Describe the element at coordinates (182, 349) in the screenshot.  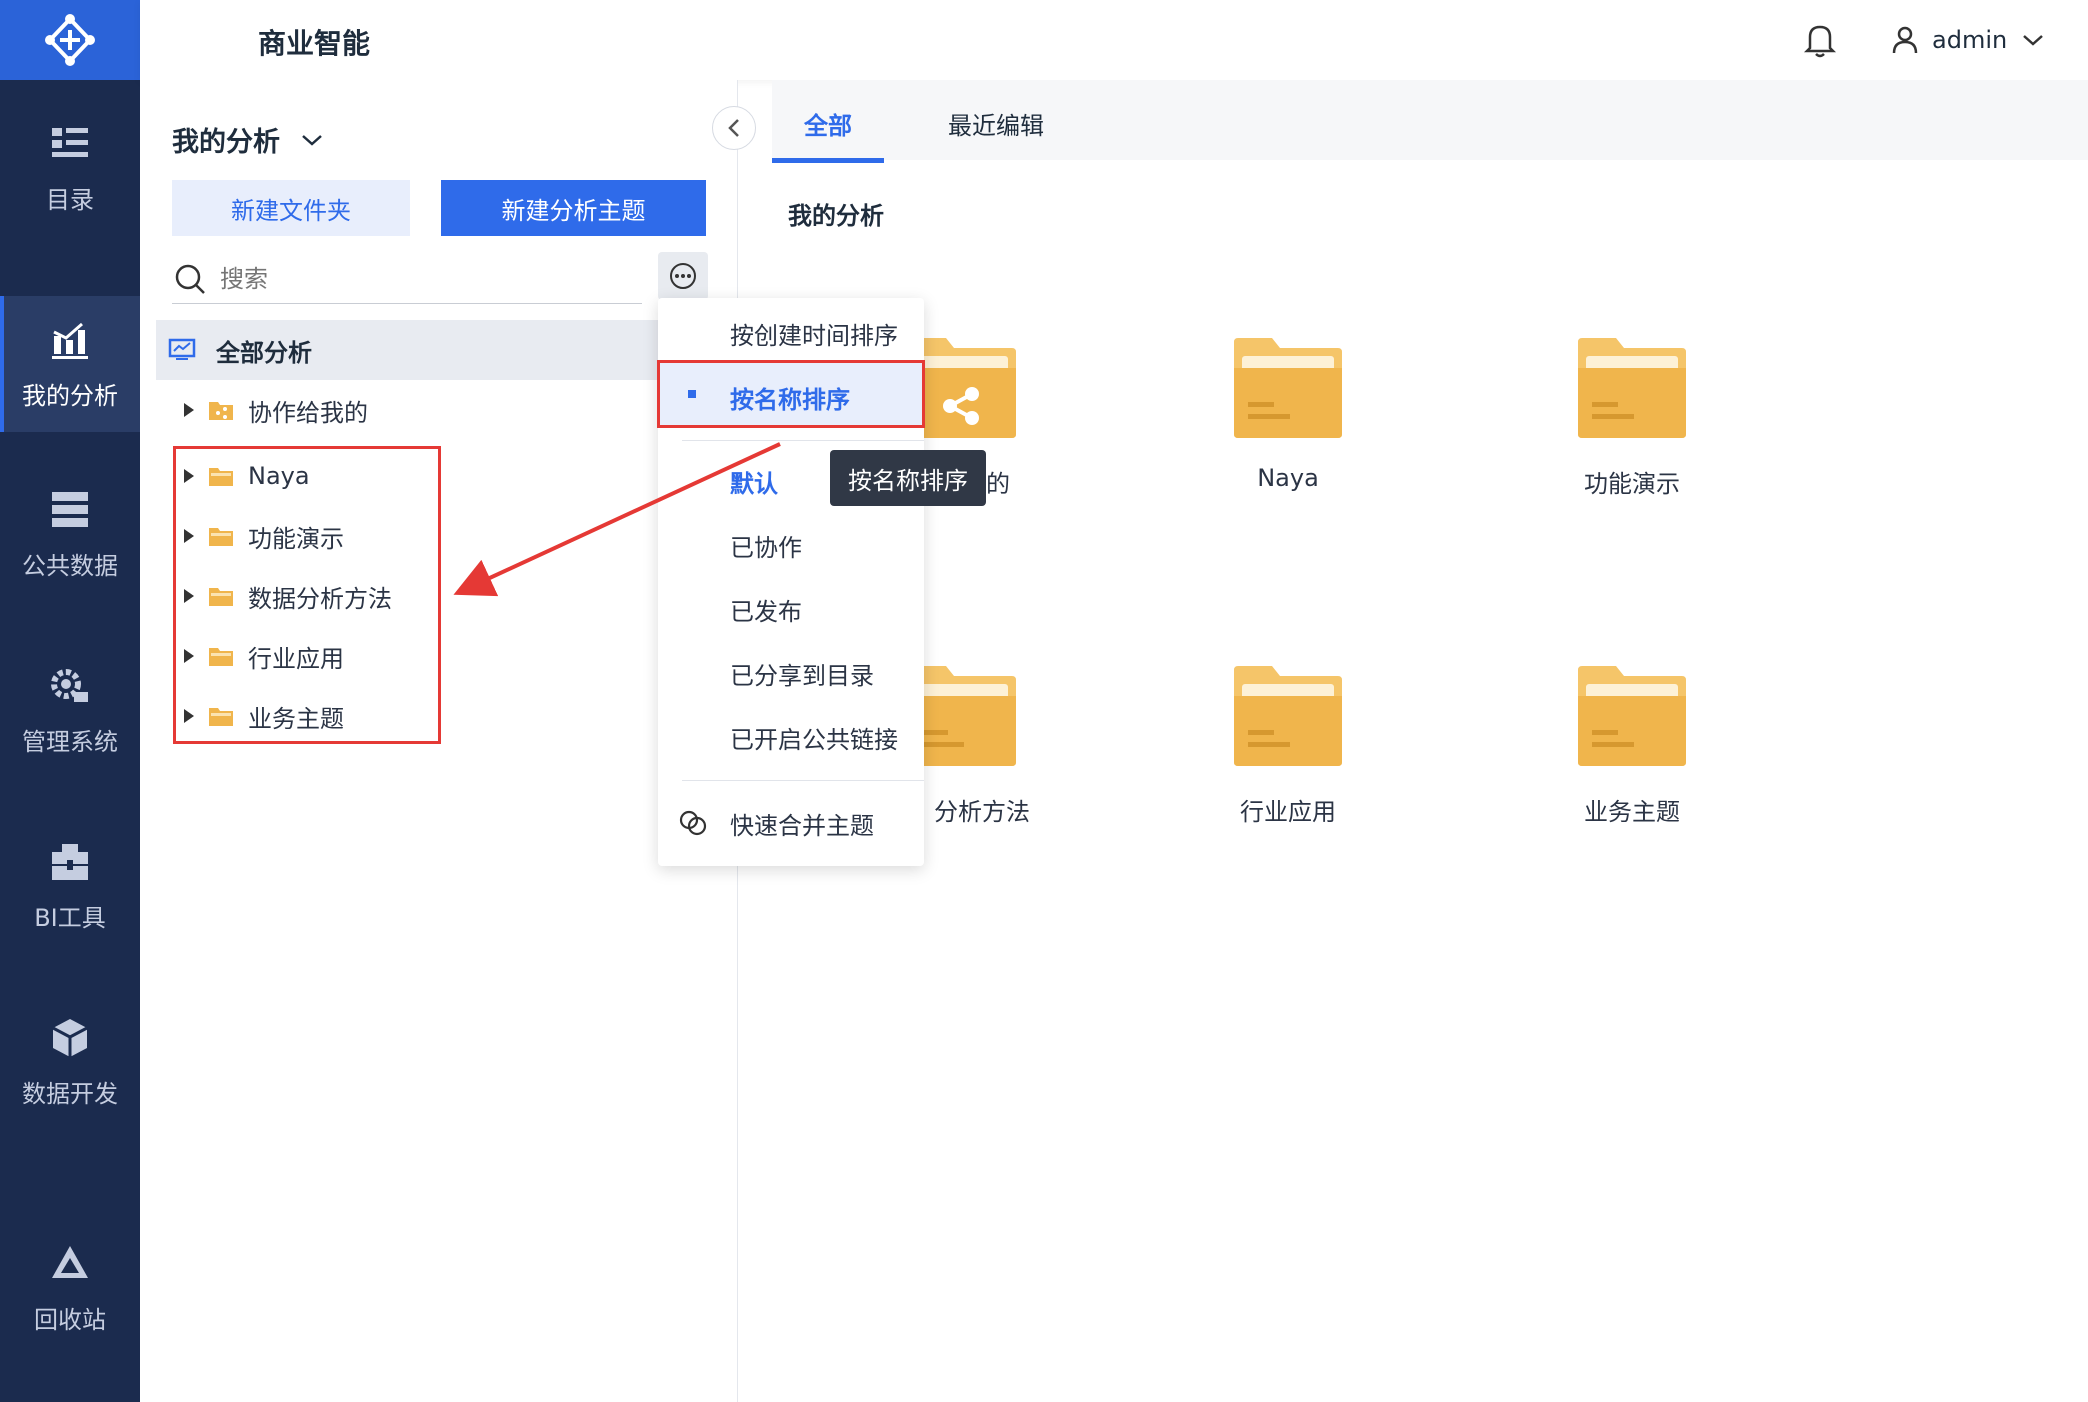
I see `monitor-chart-icon` at that location.